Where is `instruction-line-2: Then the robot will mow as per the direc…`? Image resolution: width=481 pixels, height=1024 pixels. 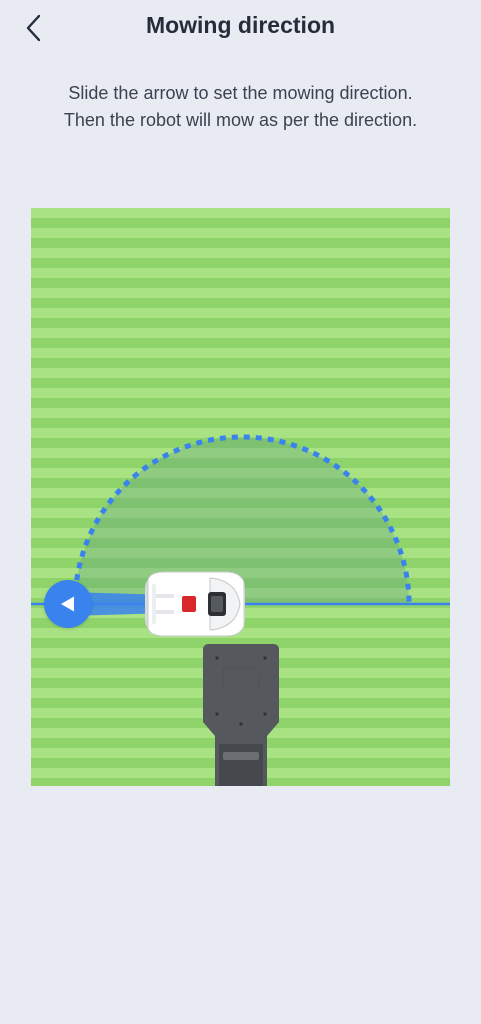
instruction-line-2: Then the robot will mow as per the direc… is located at coordinates (240, 120).